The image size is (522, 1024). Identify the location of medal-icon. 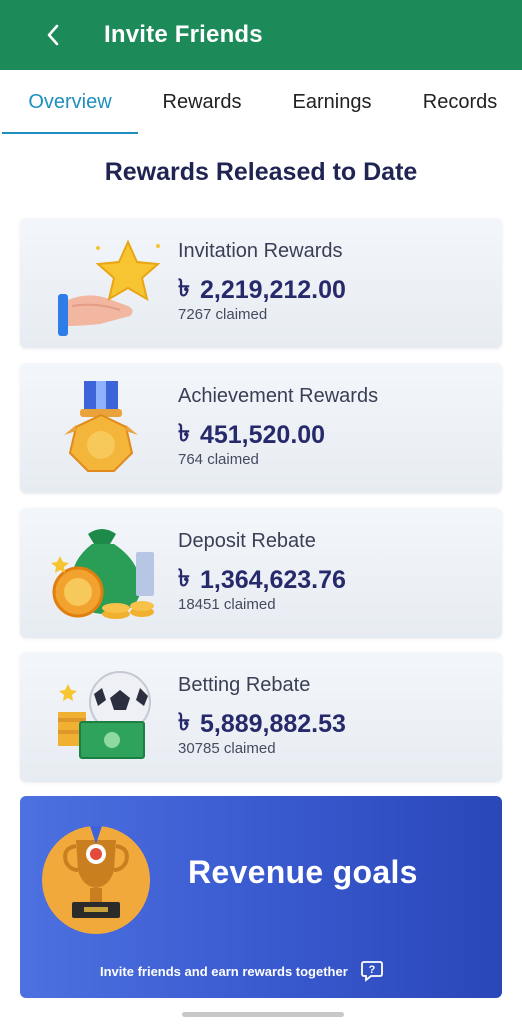
(101, 426).